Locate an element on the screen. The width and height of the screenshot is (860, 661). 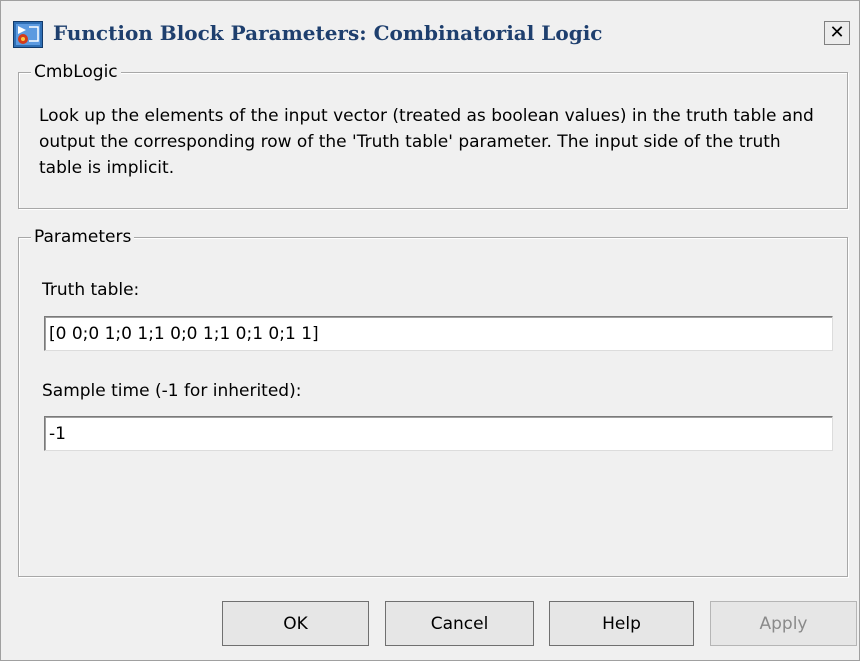
close-button: ✕ is located at coordinates (837, 33).